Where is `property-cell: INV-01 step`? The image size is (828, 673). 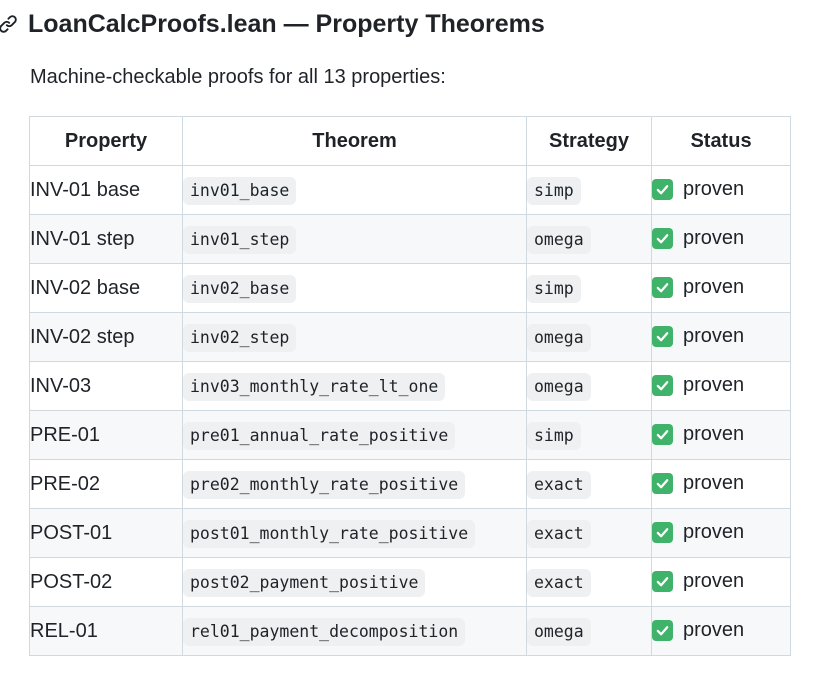 property-cell: INV-01 step is located at coordinates (106, 239).